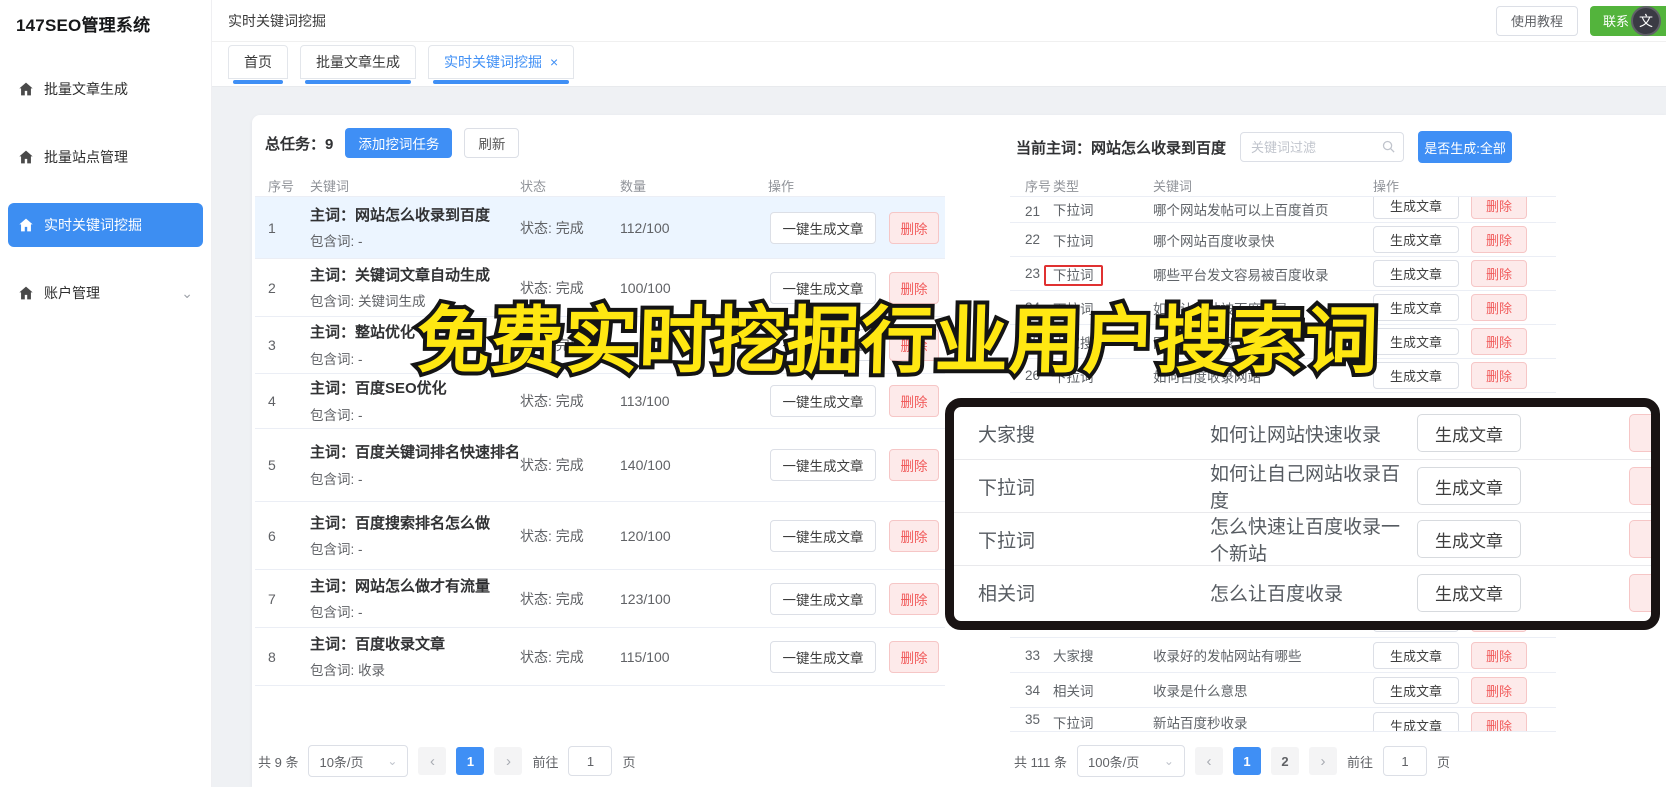 The width and height of the screenshot is (1666, 787). Describe the element at coordinates (105, 157) in the screenshot. I see `sidebar-item-batch-site: 批量站点管理` at that location.